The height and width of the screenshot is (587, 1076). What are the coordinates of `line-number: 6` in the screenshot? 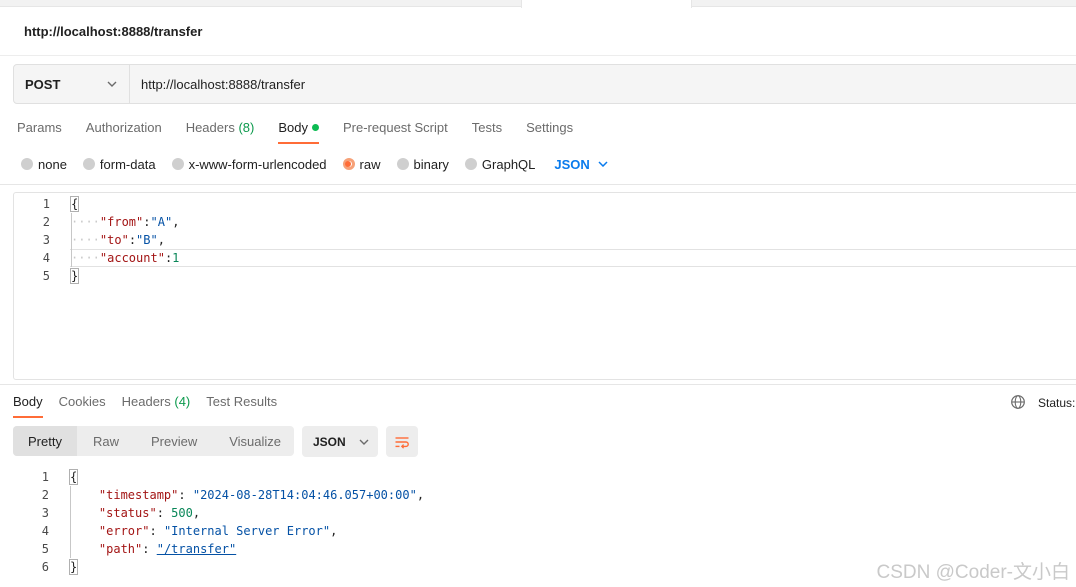 It's located at (45, 567).